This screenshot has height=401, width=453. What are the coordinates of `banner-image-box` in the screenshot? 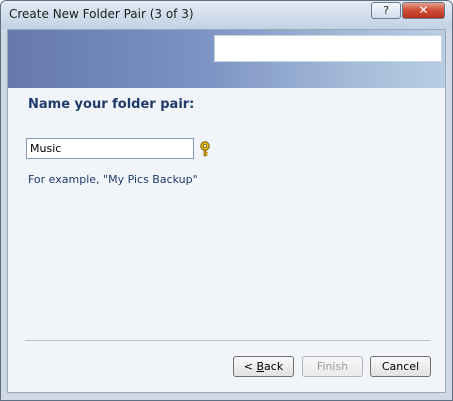 It's located at (328, 48).